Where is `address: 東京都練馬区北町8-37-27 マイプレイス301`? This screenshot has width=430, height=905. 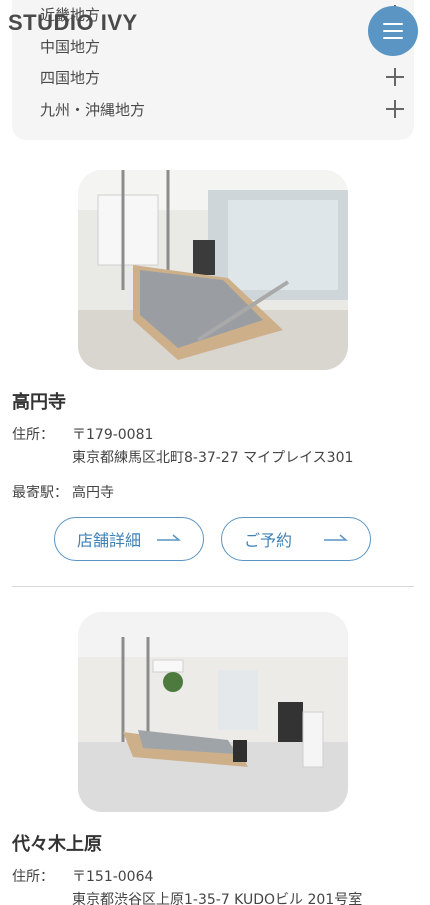
address: 東京都練馬区北町8-37-27 マイプレイス301 is located at coordinates (213, 458).